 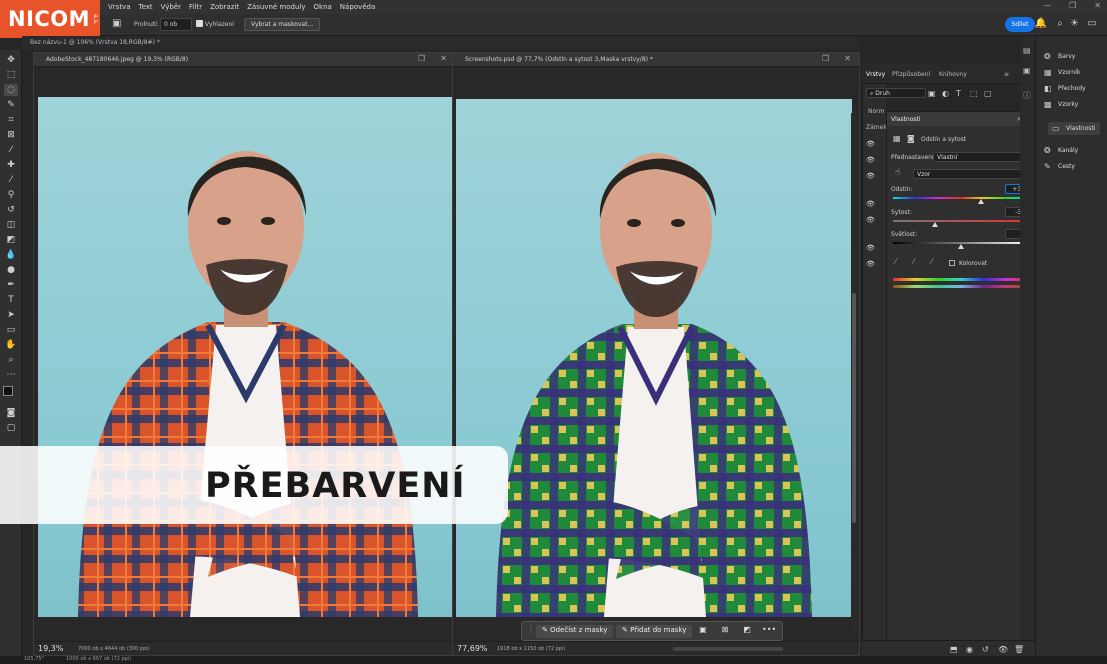 I want to click on bell-icon: 🔔, so click(x=1041, y=23).